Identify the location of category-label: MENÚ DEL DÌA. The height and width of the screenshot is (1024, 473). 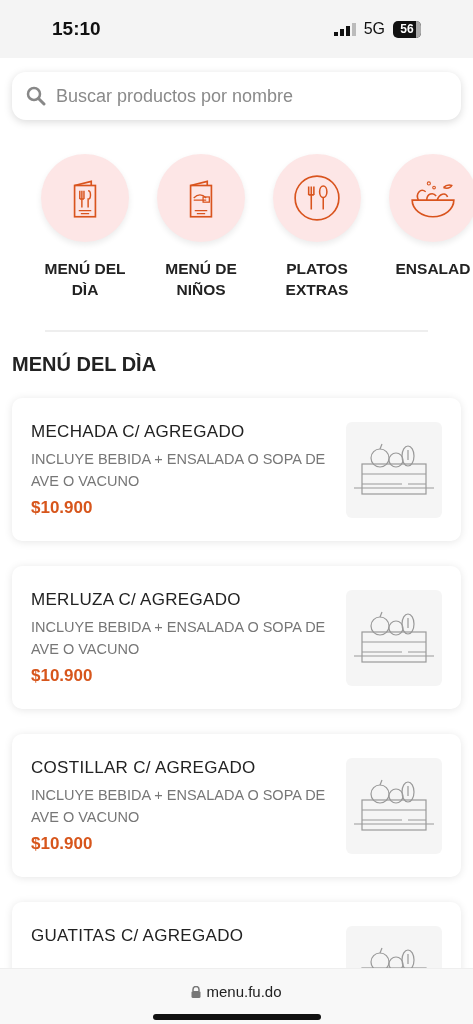
(85, 279).